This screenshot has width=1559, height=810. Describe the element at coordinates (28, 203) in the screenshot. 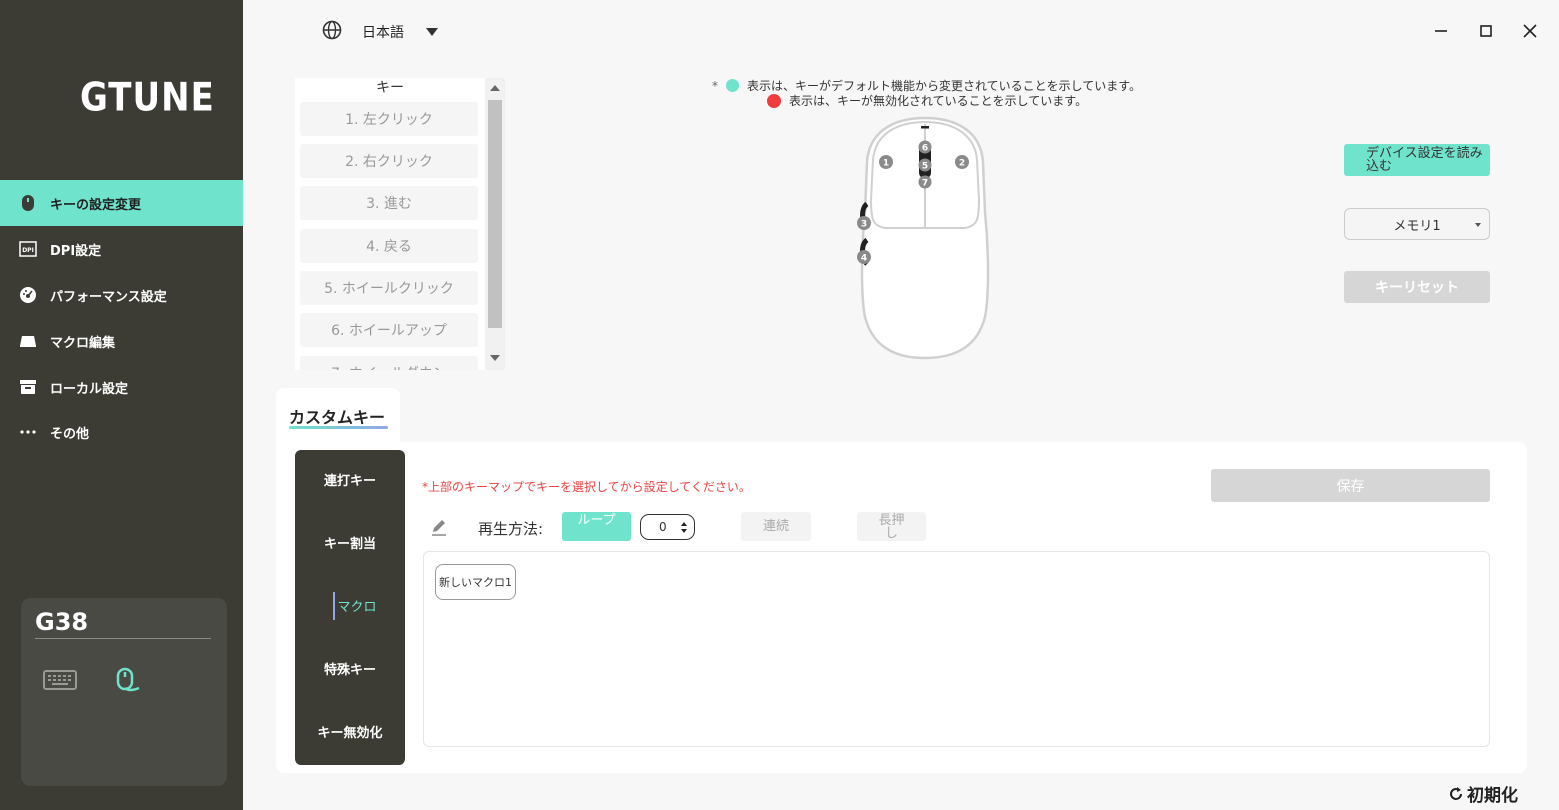

I see `mouse-icon` at that location.